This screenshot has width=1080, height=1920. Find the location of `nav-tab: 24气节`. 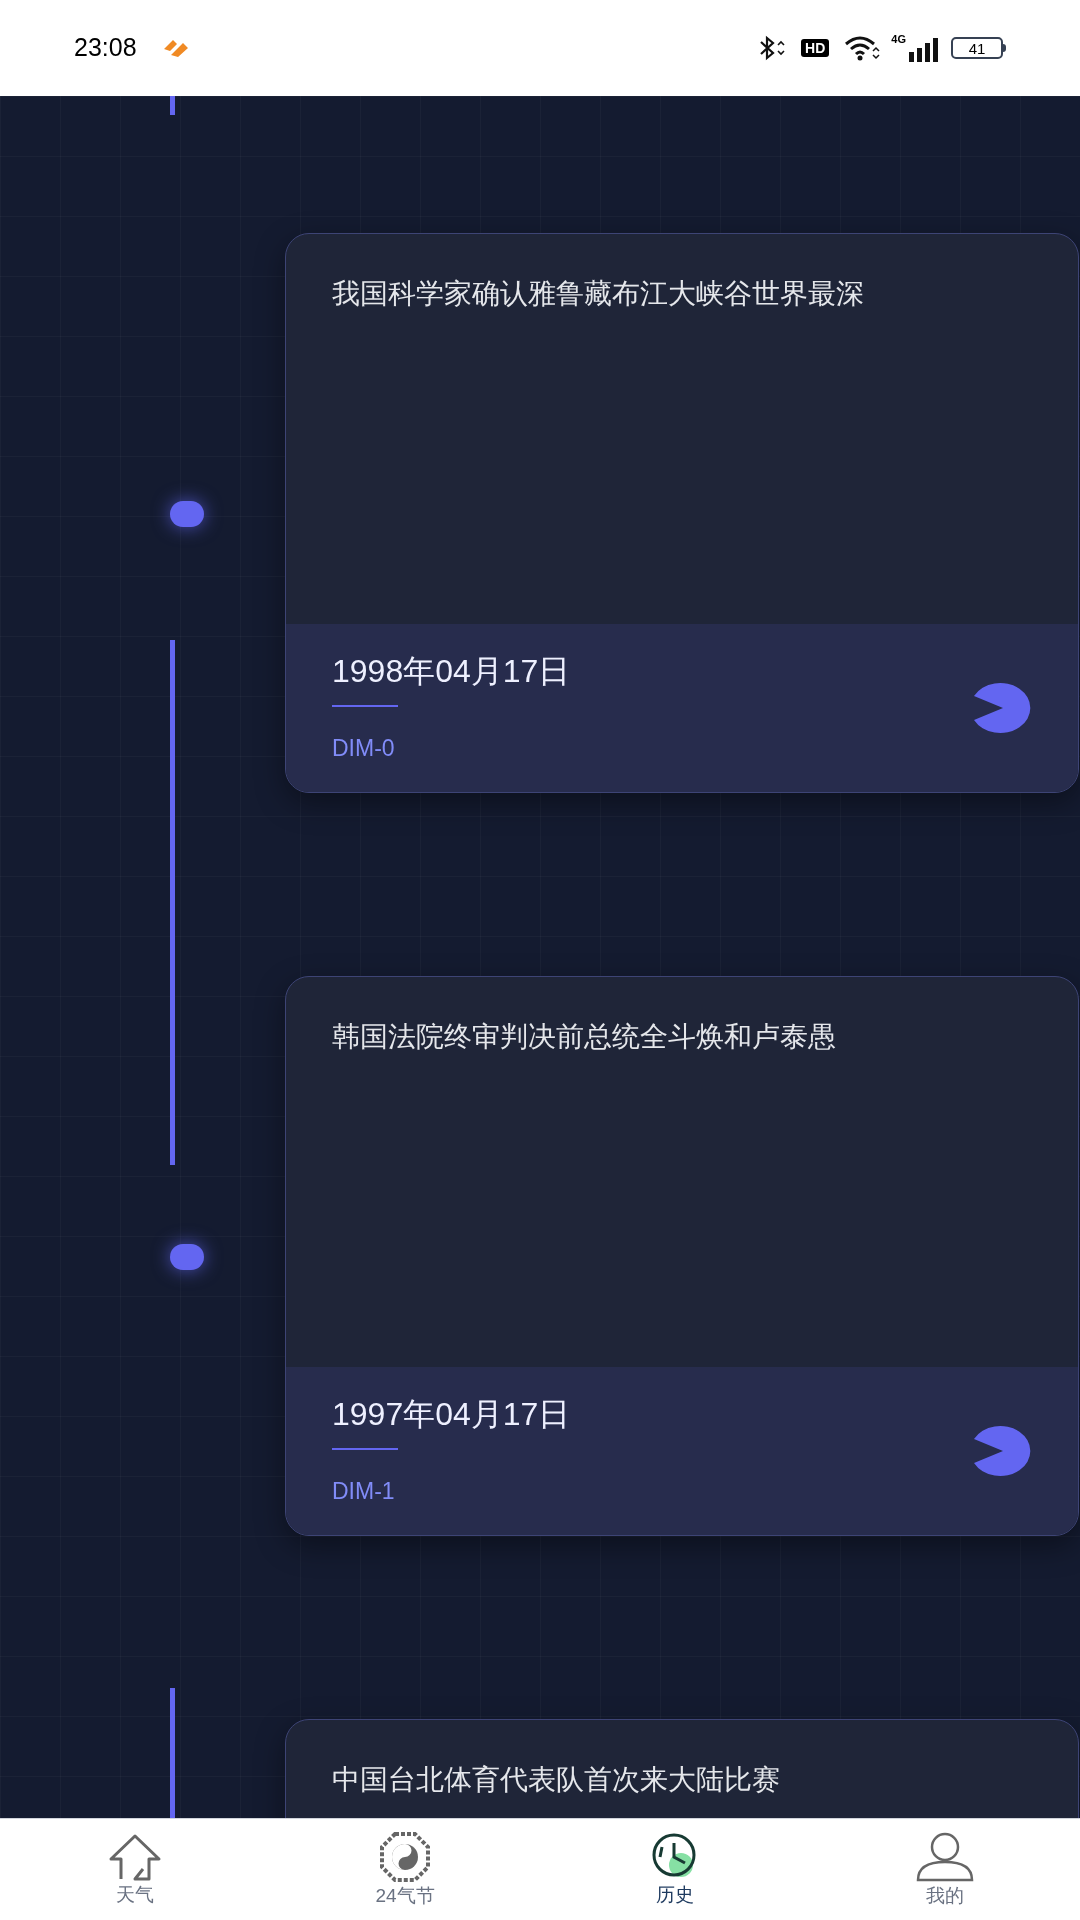

nav-tab: 24气节 is located at coordinates (405, 1869).